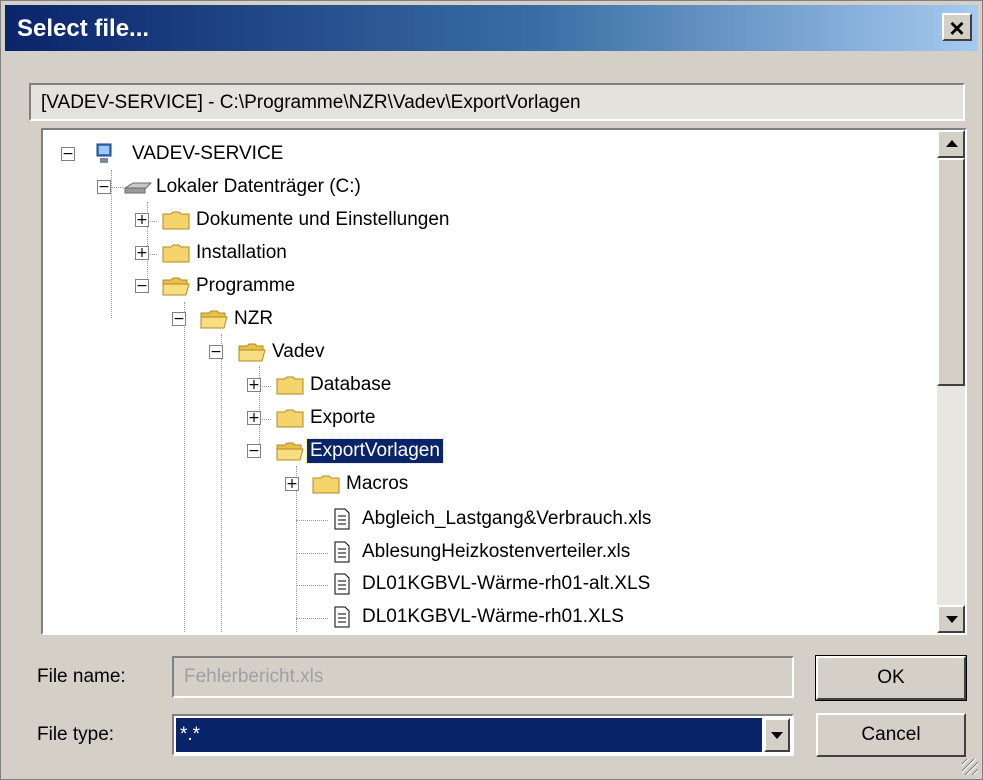 Image resolution: width=983 pixels, height=780 pixels. I want to click on tree-label: Vadev, so click(298, 351).